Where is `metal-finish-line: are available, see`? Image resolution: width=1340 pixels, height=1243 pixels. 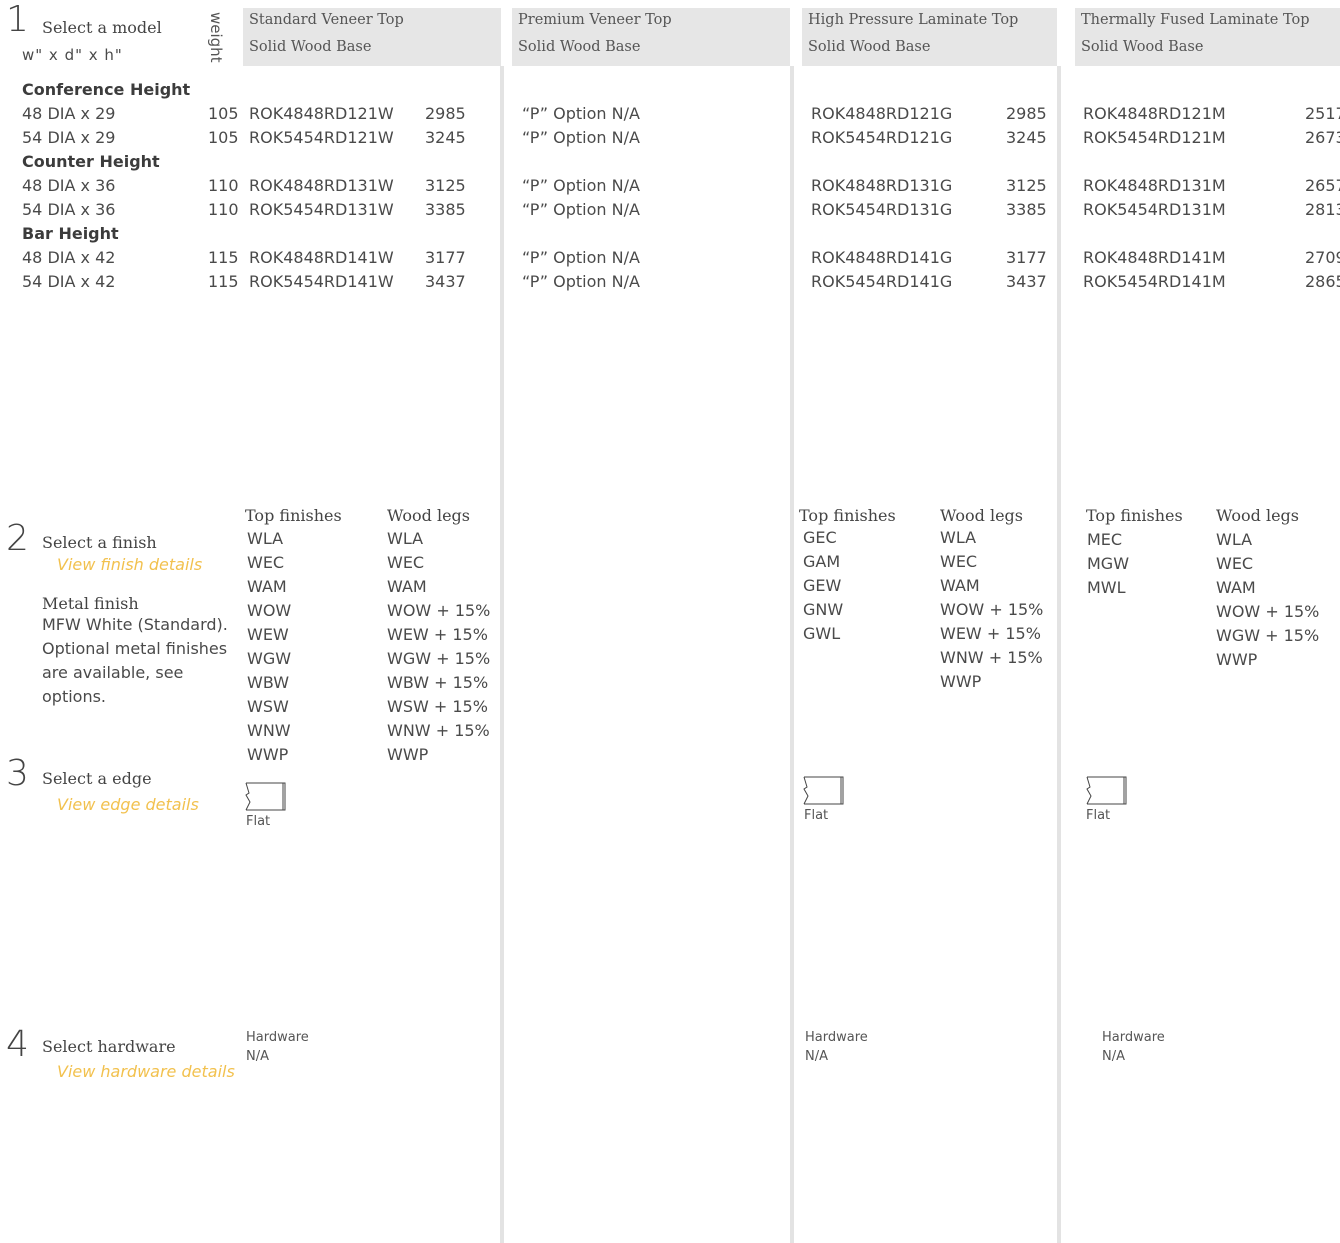 metal-finish-line: are available, see is located at coordinates (113, 672).